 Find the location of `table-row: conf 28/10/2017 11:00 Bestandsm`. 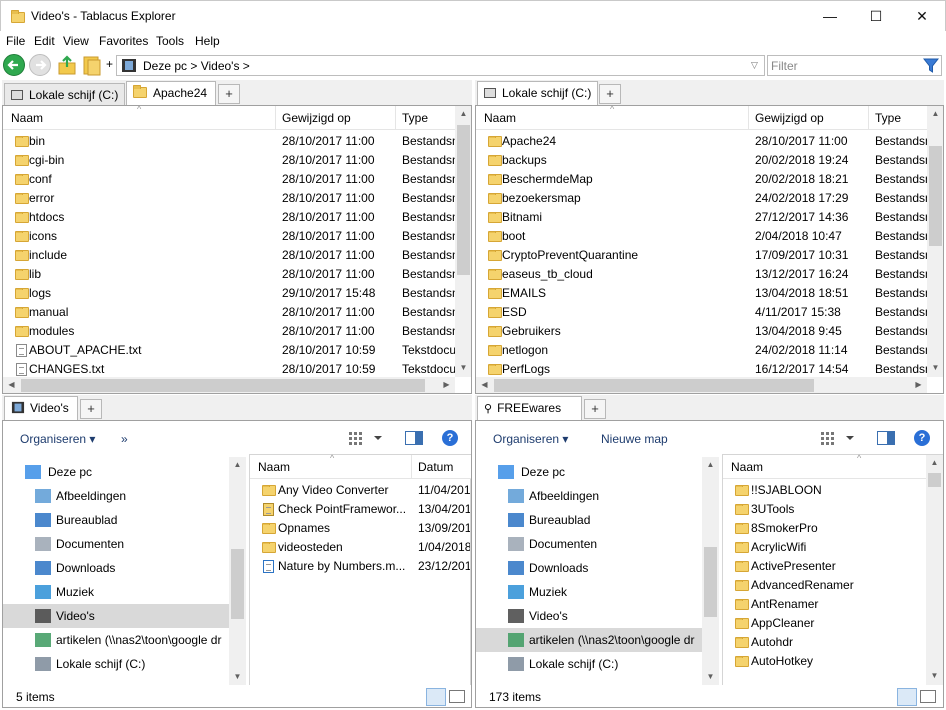

table-row: conf 28/10/2017 11:00 Bestandsm is located at coordinates (229, 179).